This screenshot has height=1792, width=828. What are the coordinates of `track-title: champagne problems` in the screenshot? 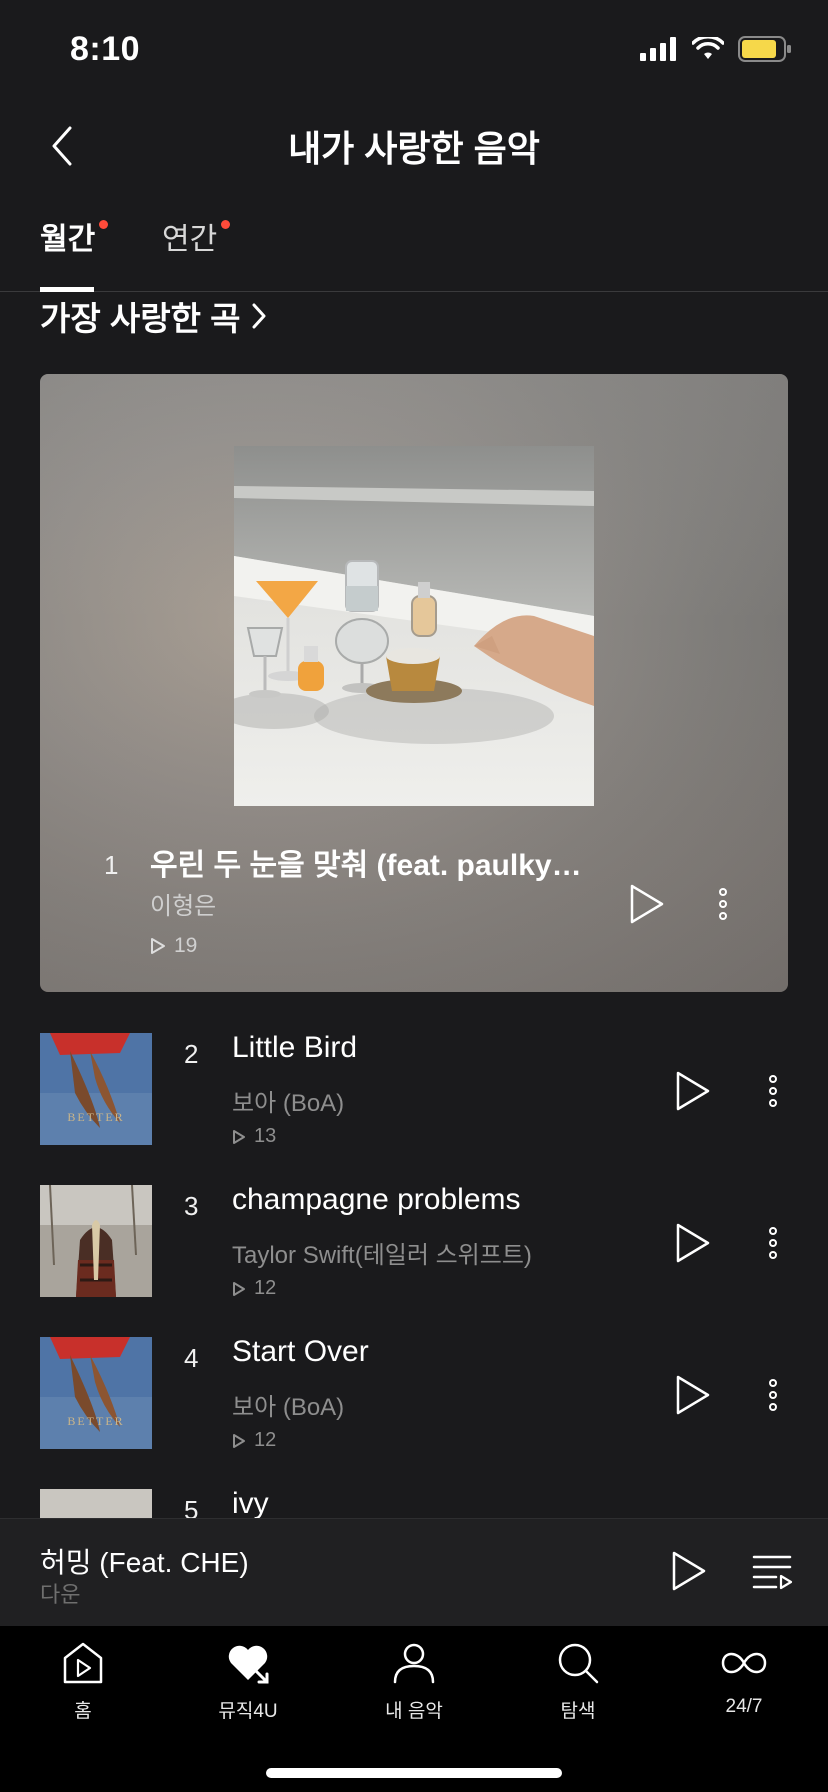 It's located at (376, 1199).